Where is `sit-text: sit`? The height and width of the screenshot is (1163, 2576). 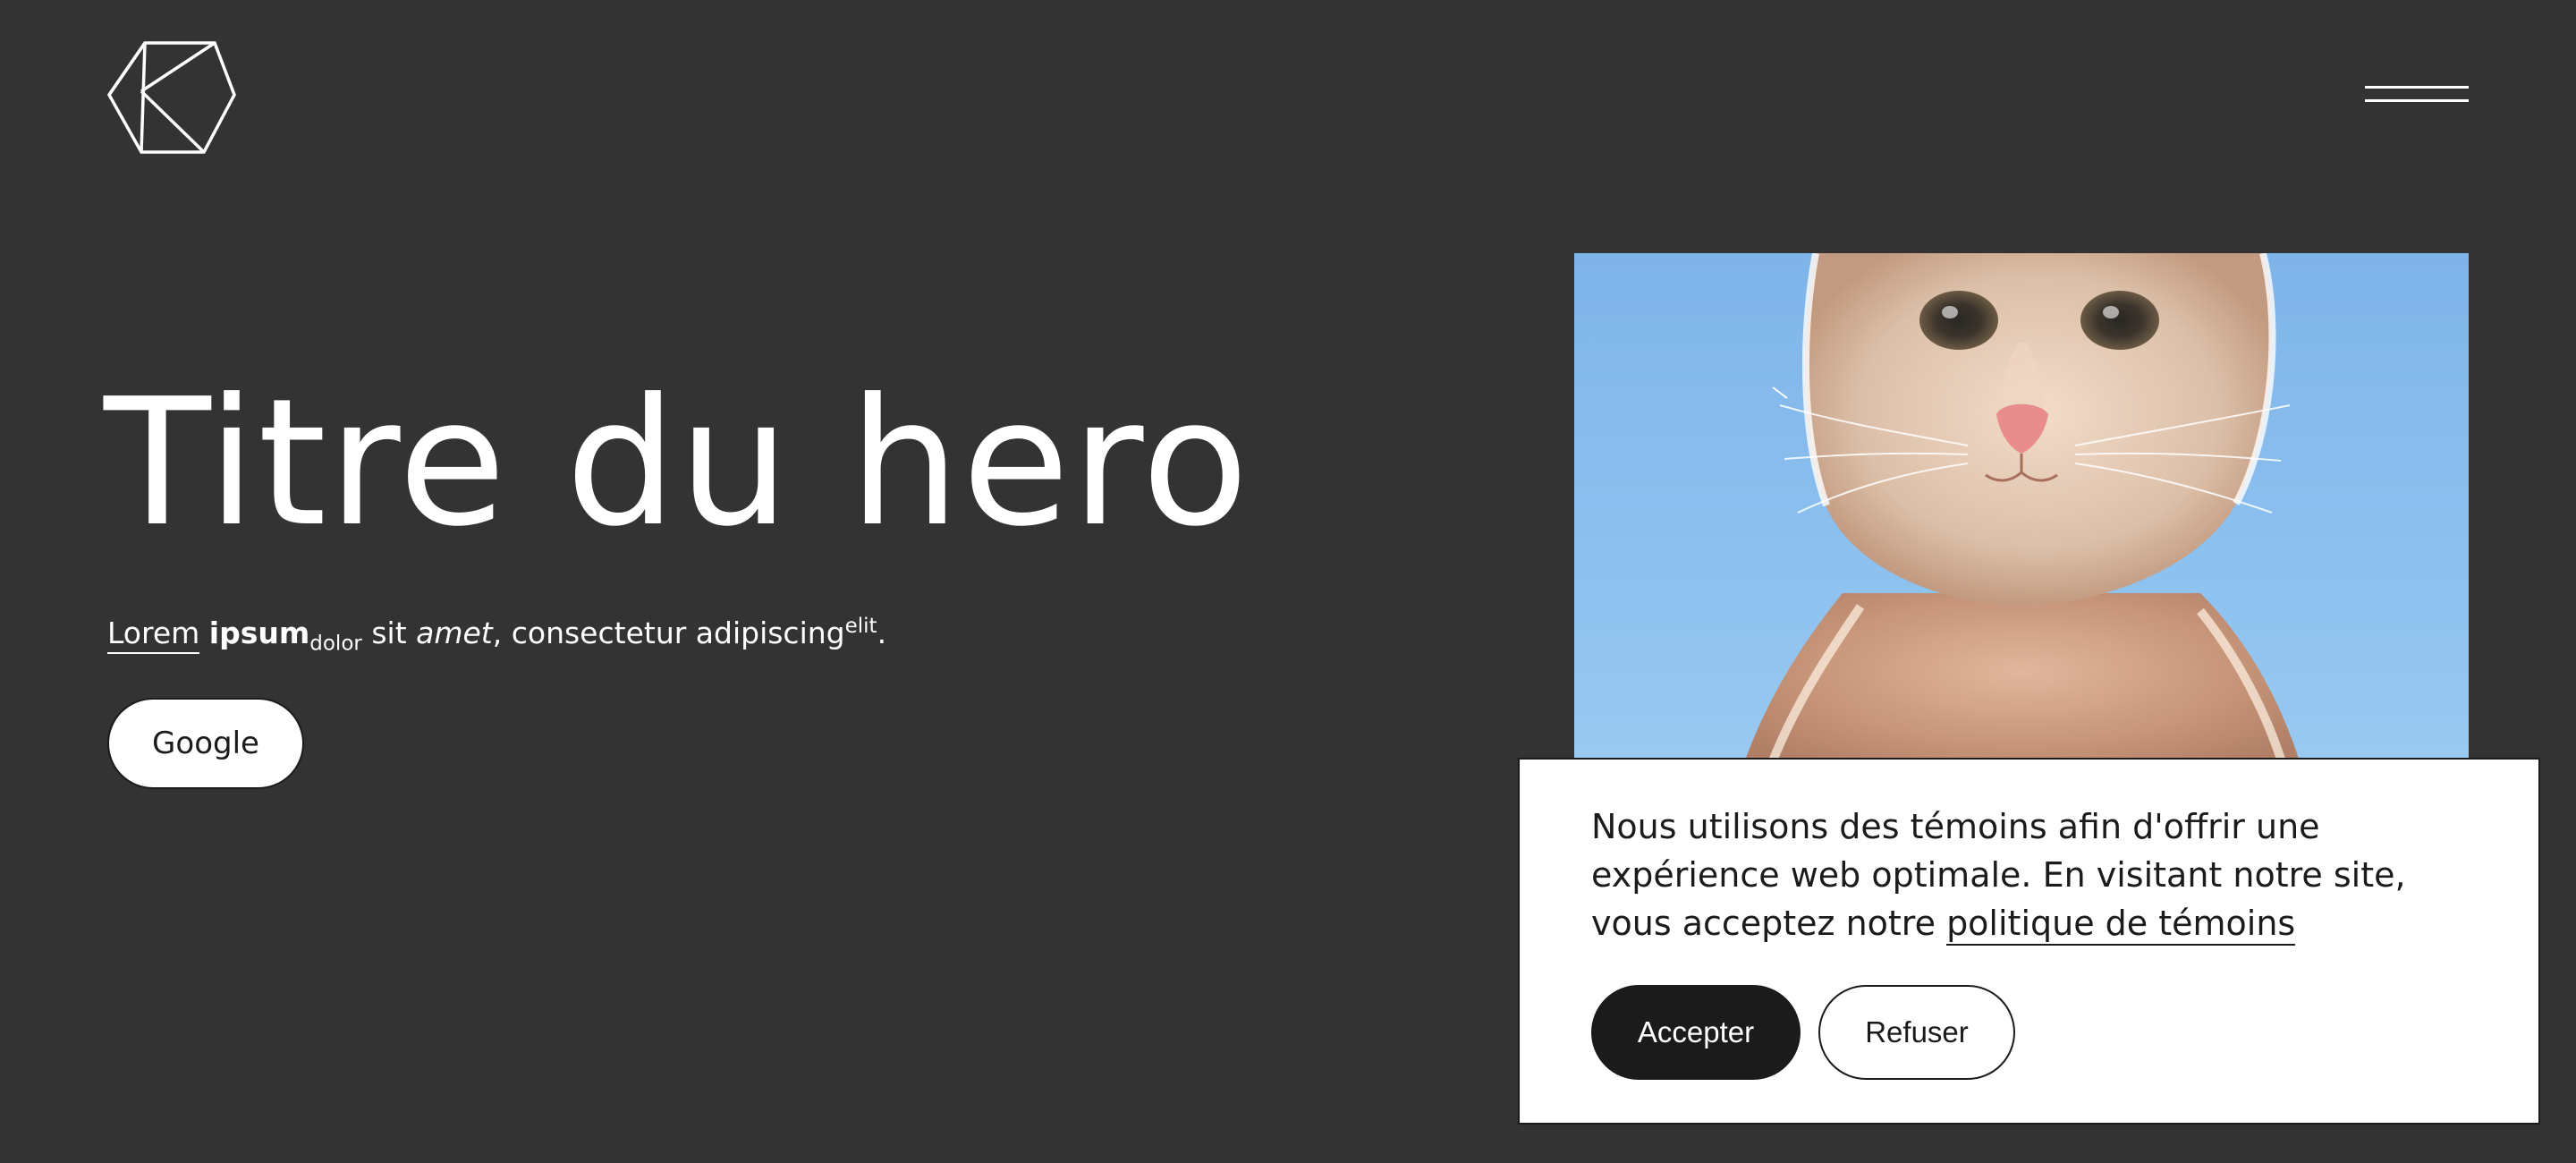
sit-text: sit is located at coordinates (389, 632).